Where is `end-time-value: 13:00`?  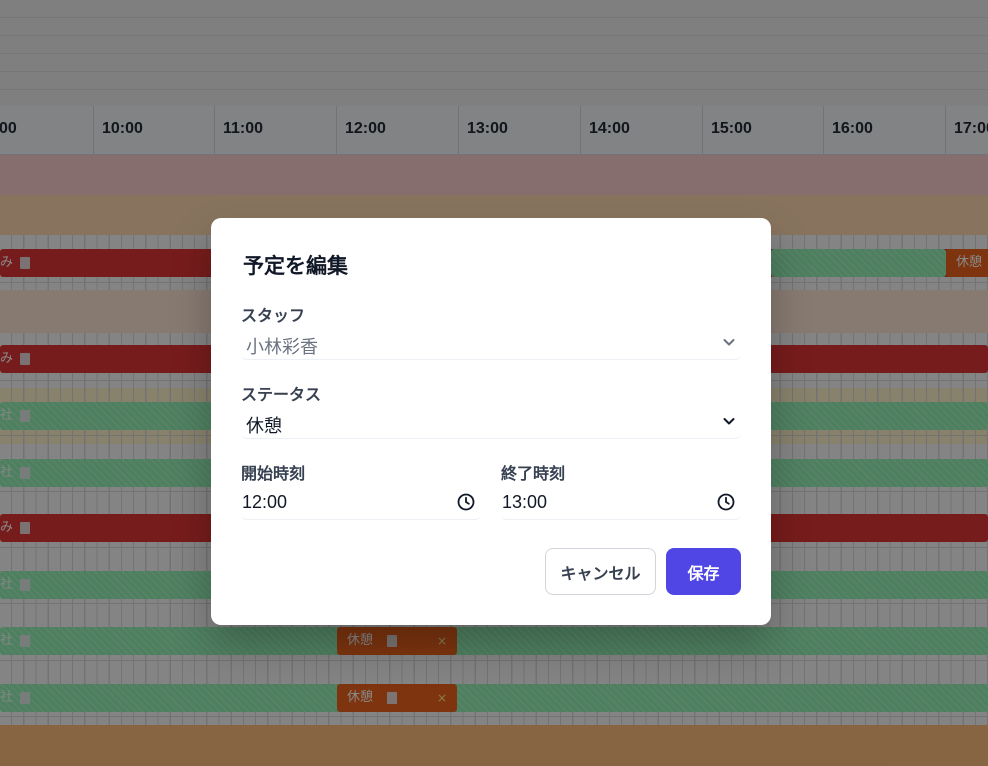
end-time-value: 13:00 is located at coordinates (525, 502).